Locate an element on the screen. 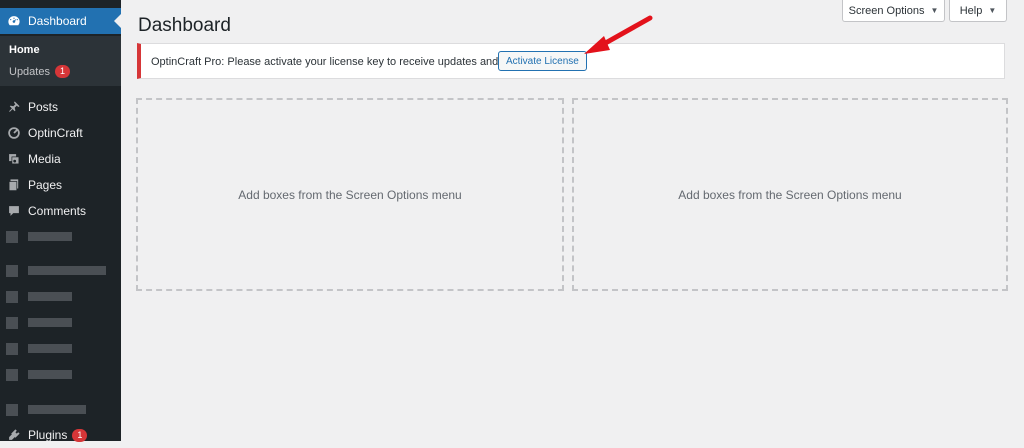 The width and height of the screenshot is (1024, 448). menu-item-plugins: Plugins 1 is located at coordinates (60, 435).